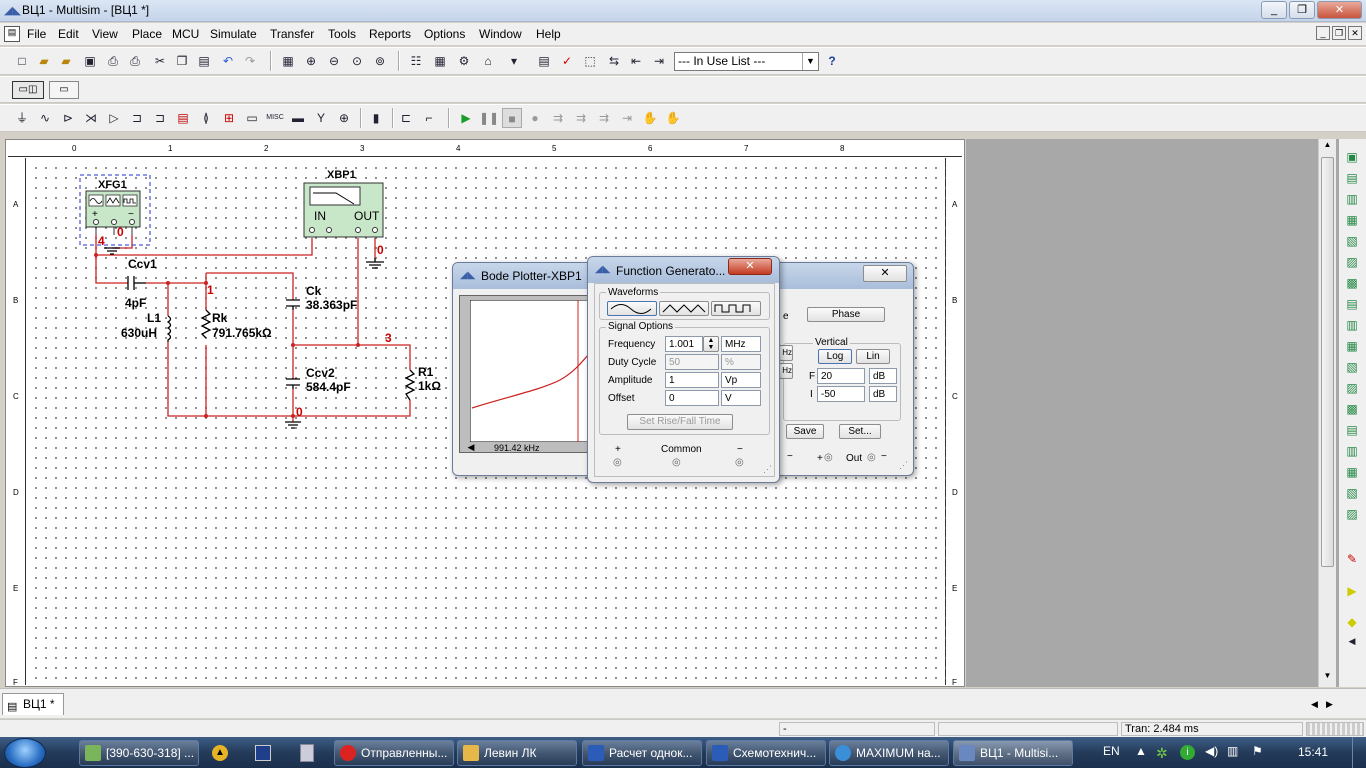 Image resolution: width=1366 pixels, height=768 pixels. What do you see at coordinates (1352, 472) in the screenshot?
I see `agilent-multimeter-icon: ▦` at bounding box center [1352, 472].